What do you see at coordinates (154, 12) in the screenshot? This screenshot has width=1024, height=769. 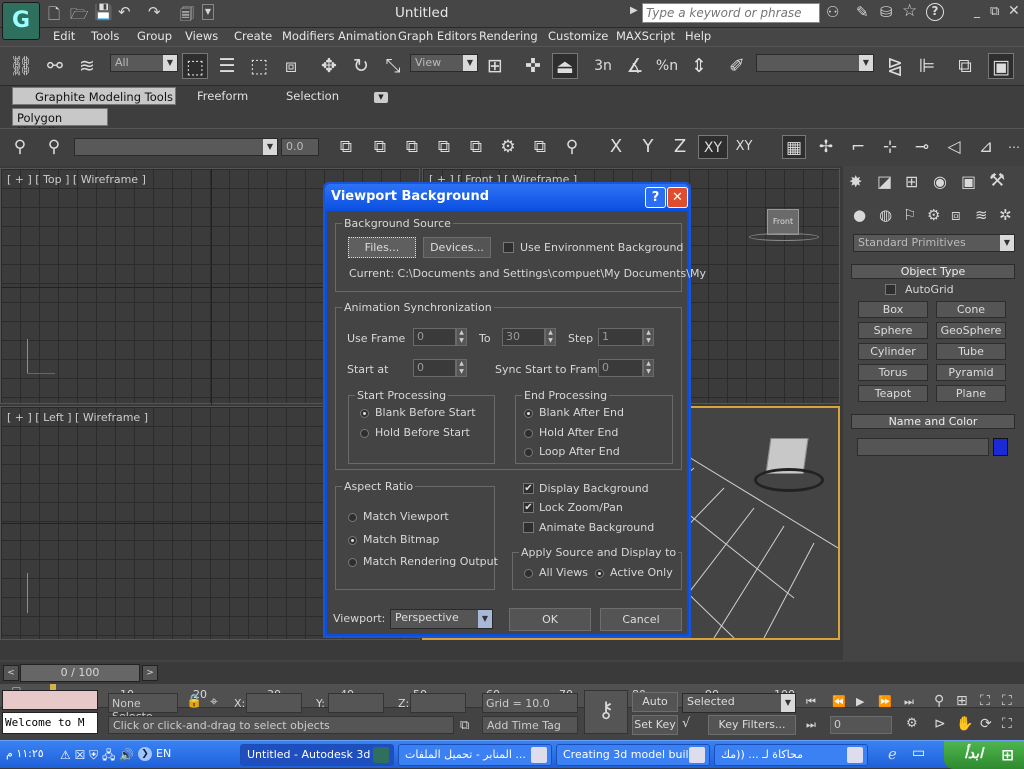 I see `redo-icon: ↷` at bounding box center [154, 12].